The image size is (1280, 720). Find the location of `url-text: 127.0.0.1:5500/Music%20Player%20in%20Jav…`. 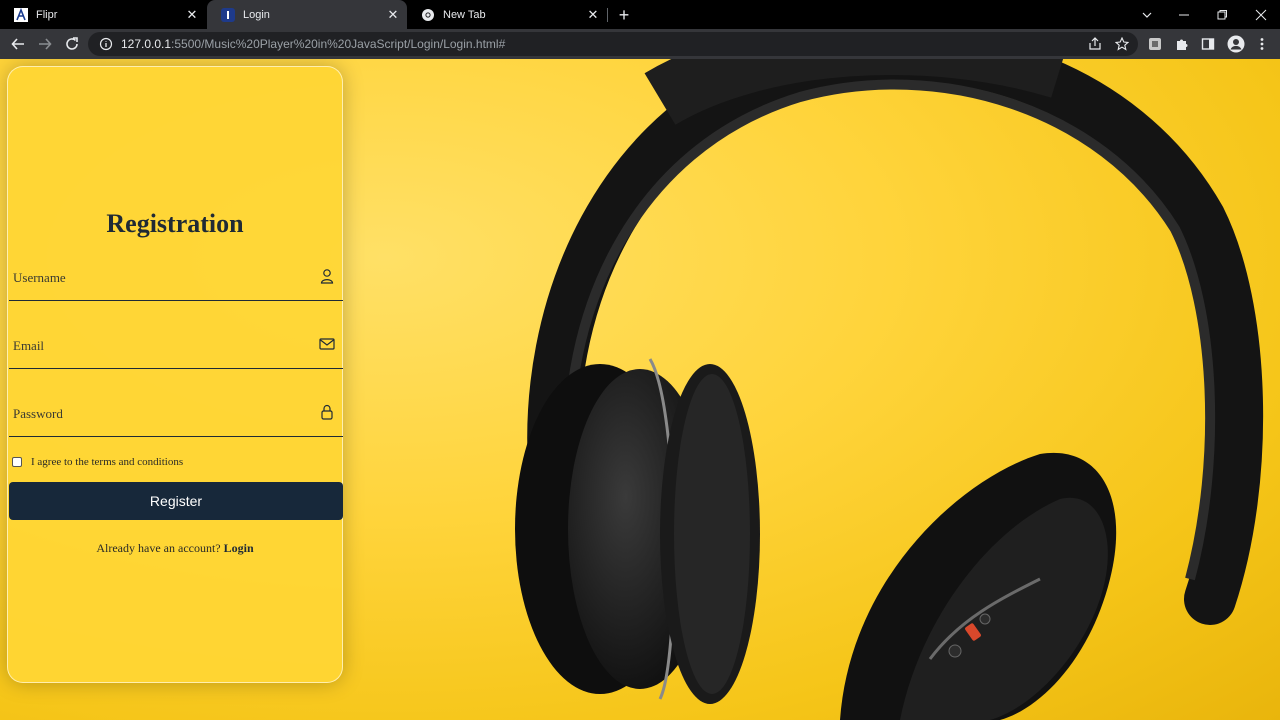

url-text: 127.0.0.1:5500/Music%20Player%20in%20Jav… is located at coordinates (313, 44).